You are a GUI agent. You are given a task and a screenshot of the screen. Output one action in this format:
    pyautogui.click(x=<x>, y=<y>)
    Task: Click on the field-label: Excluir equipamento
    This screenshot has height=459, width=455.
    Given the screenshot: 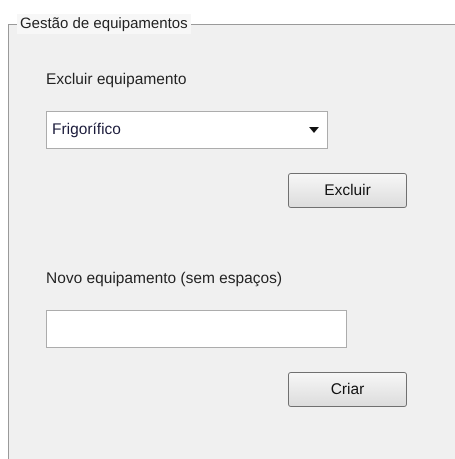 What is the action you would take?
    pyautogui.click(x=116, y=80)
    